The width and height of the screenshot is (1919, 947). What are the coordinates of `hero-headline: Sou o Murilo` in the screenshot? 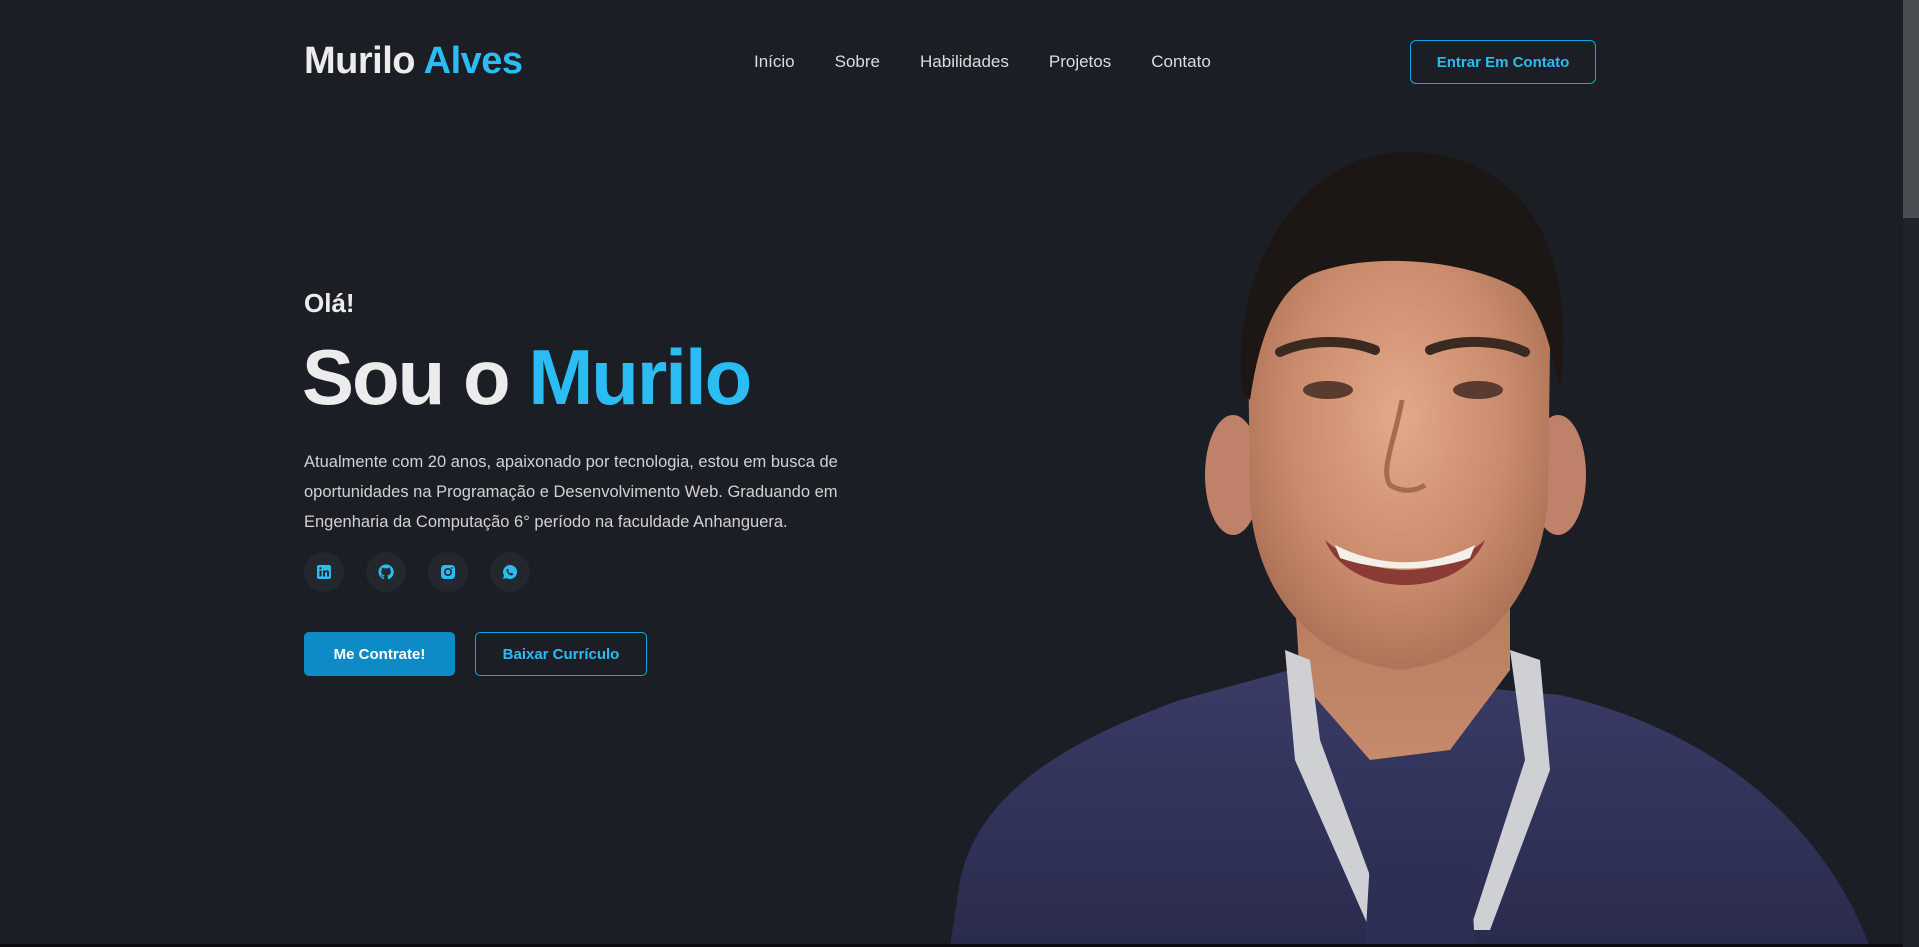 It's located at (527, 377).